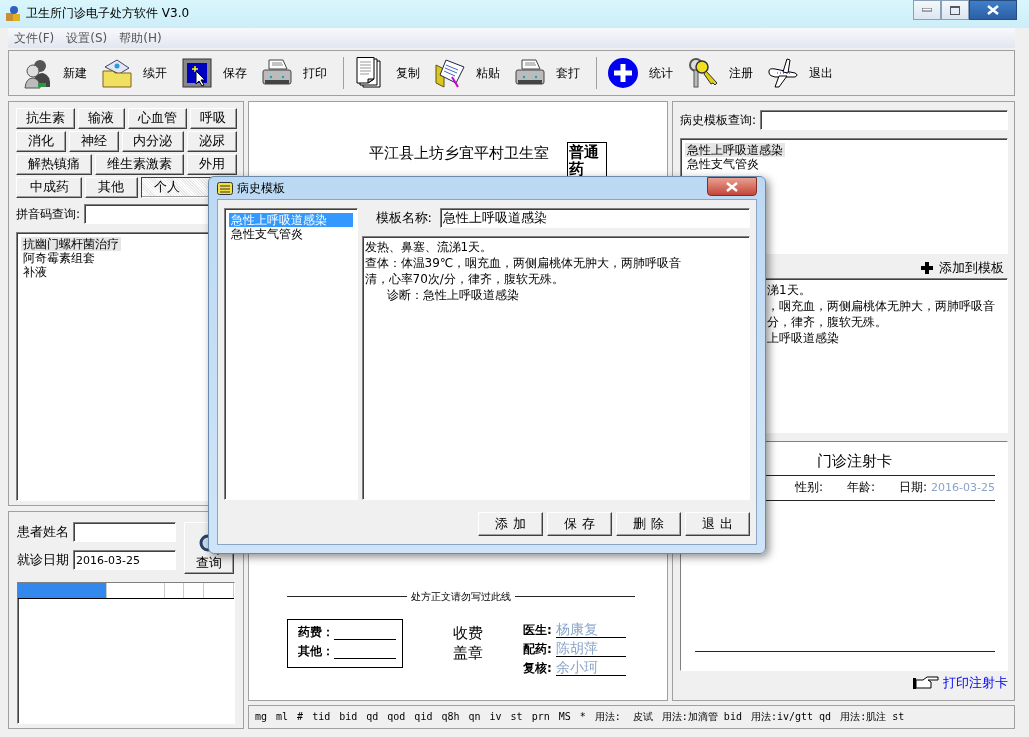 The image size is (1029, 737). What do you see at coordinates (808, 488) in the screenshot?
I see `field-label: 性别:` at bounding box center [808, 488].